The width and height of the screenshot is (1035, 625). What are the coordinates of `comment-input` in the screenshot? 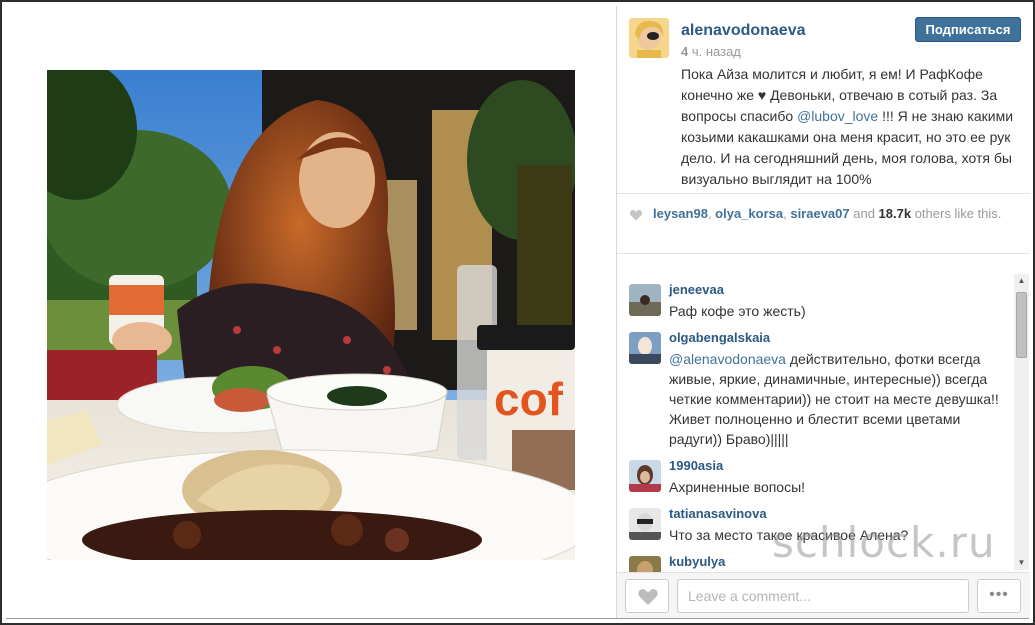 It's located at (823, 596).